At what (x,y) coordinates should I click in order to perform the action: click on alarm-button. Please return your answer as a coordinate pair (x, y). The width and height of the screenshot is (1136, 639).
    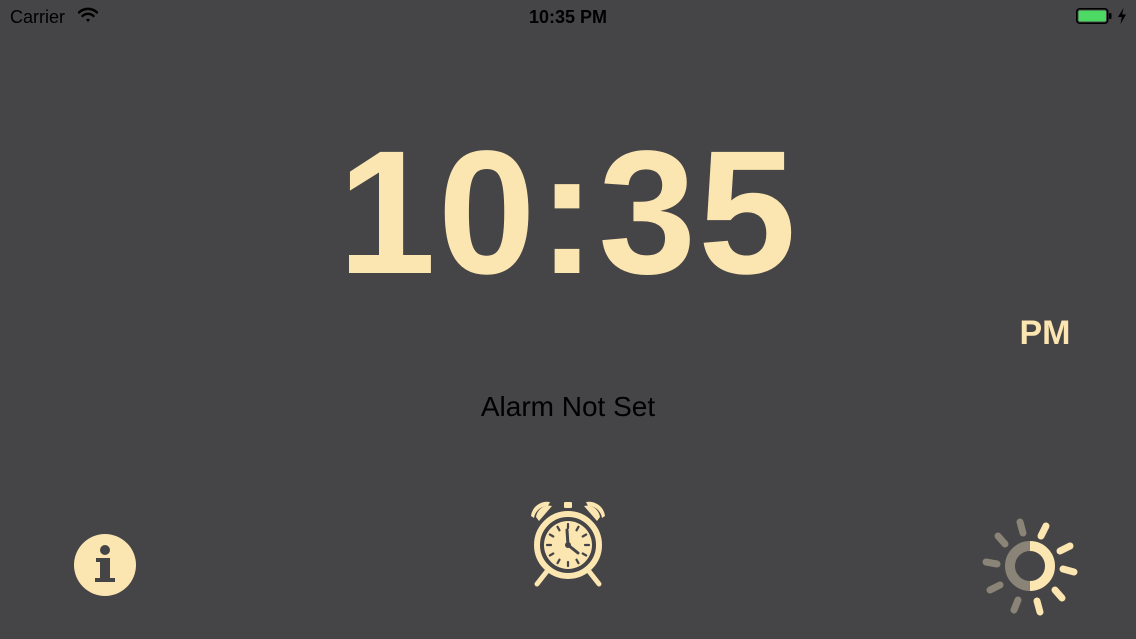
    Looking at the image, I should click on (568, 542).